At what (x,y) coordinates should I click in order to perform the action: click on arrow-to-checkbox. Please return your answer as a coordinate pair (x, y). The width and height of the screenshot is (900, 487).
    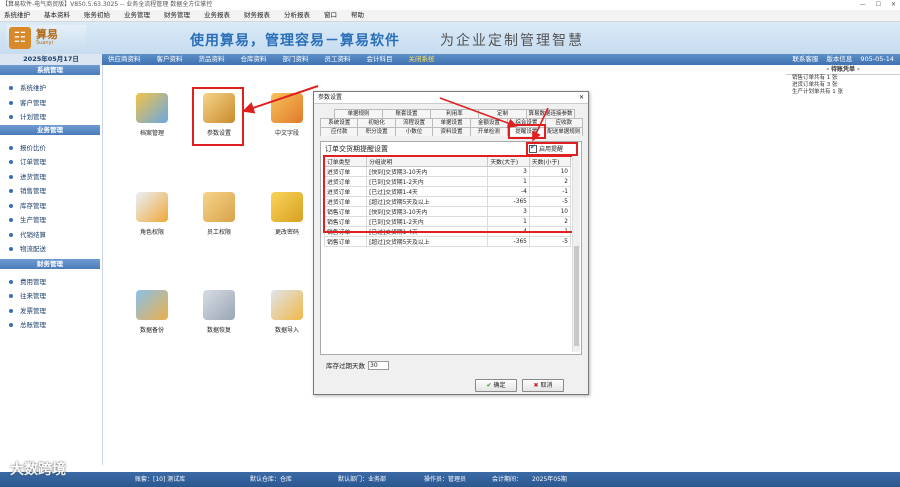
    Looking at the image, I should click on (540, 124).